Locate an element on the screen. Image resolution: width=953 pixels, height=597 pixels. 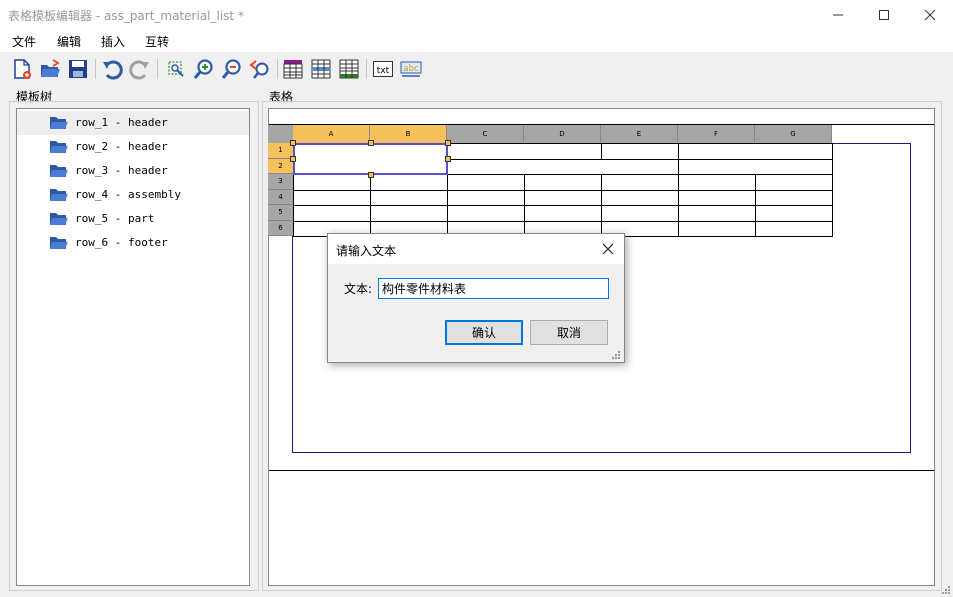
column-header-d: D is located at coordinates (562, 134).